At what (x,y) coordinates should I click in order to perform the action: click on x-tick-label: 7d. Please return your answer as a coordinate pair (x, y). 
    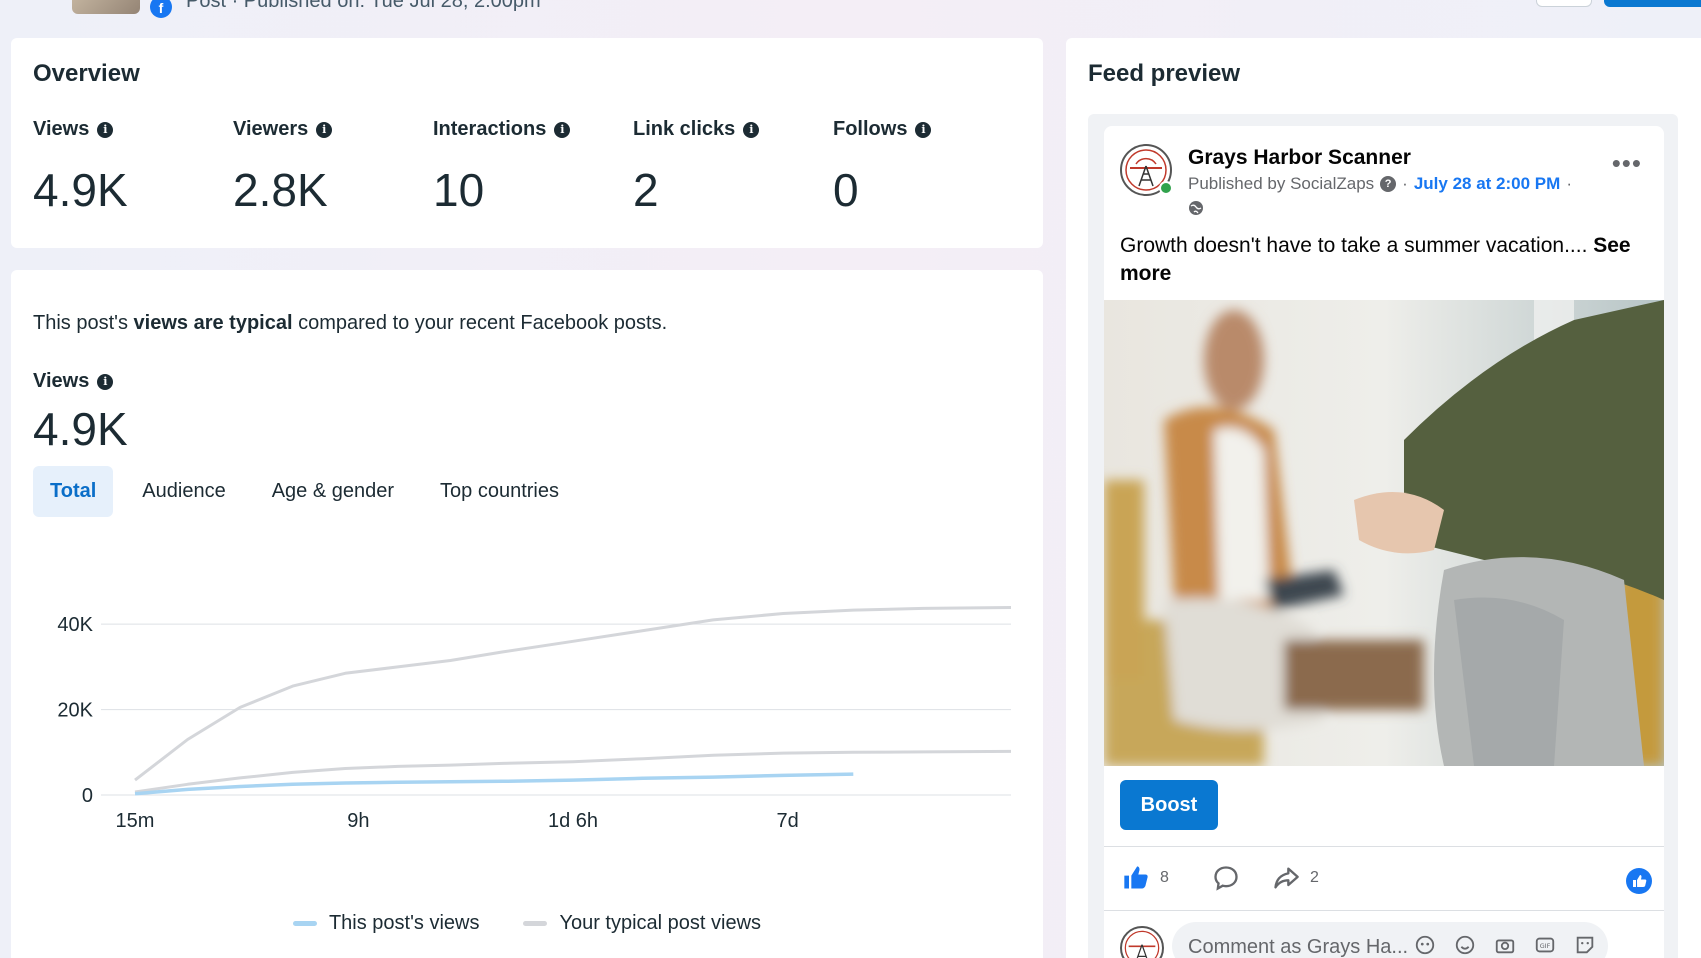
    Looking at the image, I should click on (787, 821).